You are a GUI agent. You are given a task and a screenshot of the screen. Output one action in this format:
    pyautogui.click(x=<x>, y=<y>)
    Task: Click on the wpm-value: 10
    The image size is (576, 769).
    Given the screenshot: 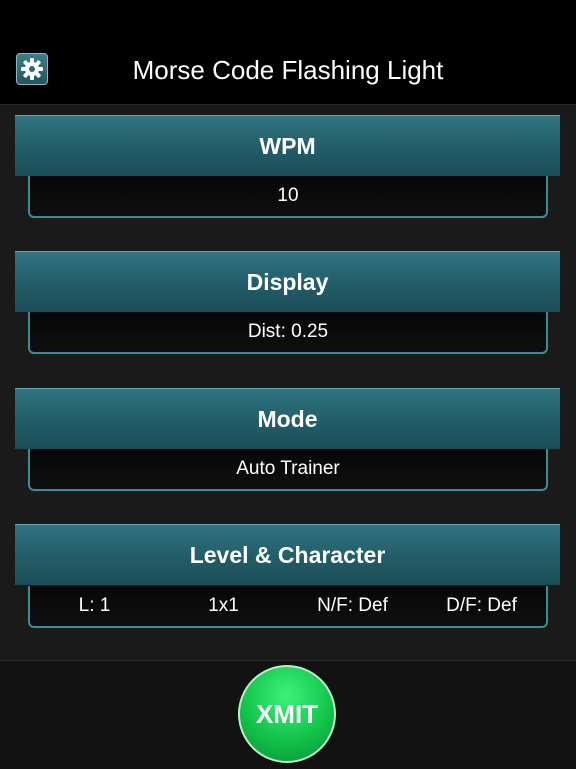 What is the action you would take?
    pyautogui.click(x=288, y=195)
    